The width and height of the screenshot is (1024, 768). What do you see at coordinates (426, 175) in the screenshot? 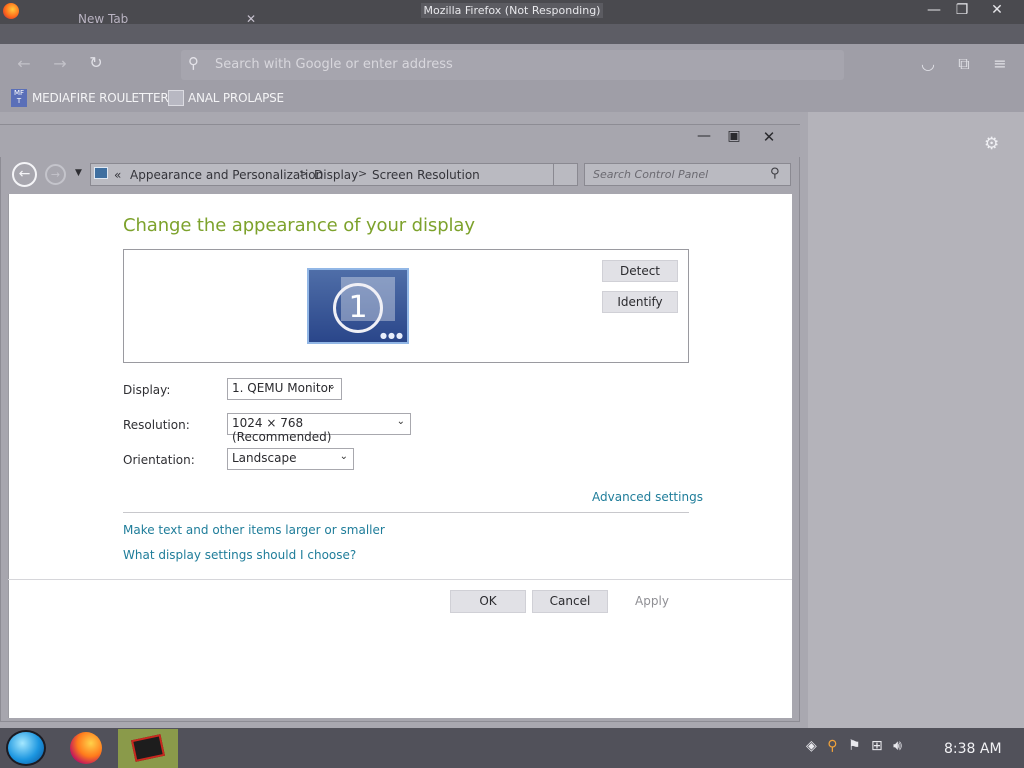
I see `breadcrumb-screen-resolution: Screen Resolution` at bounding box center [426, 175].